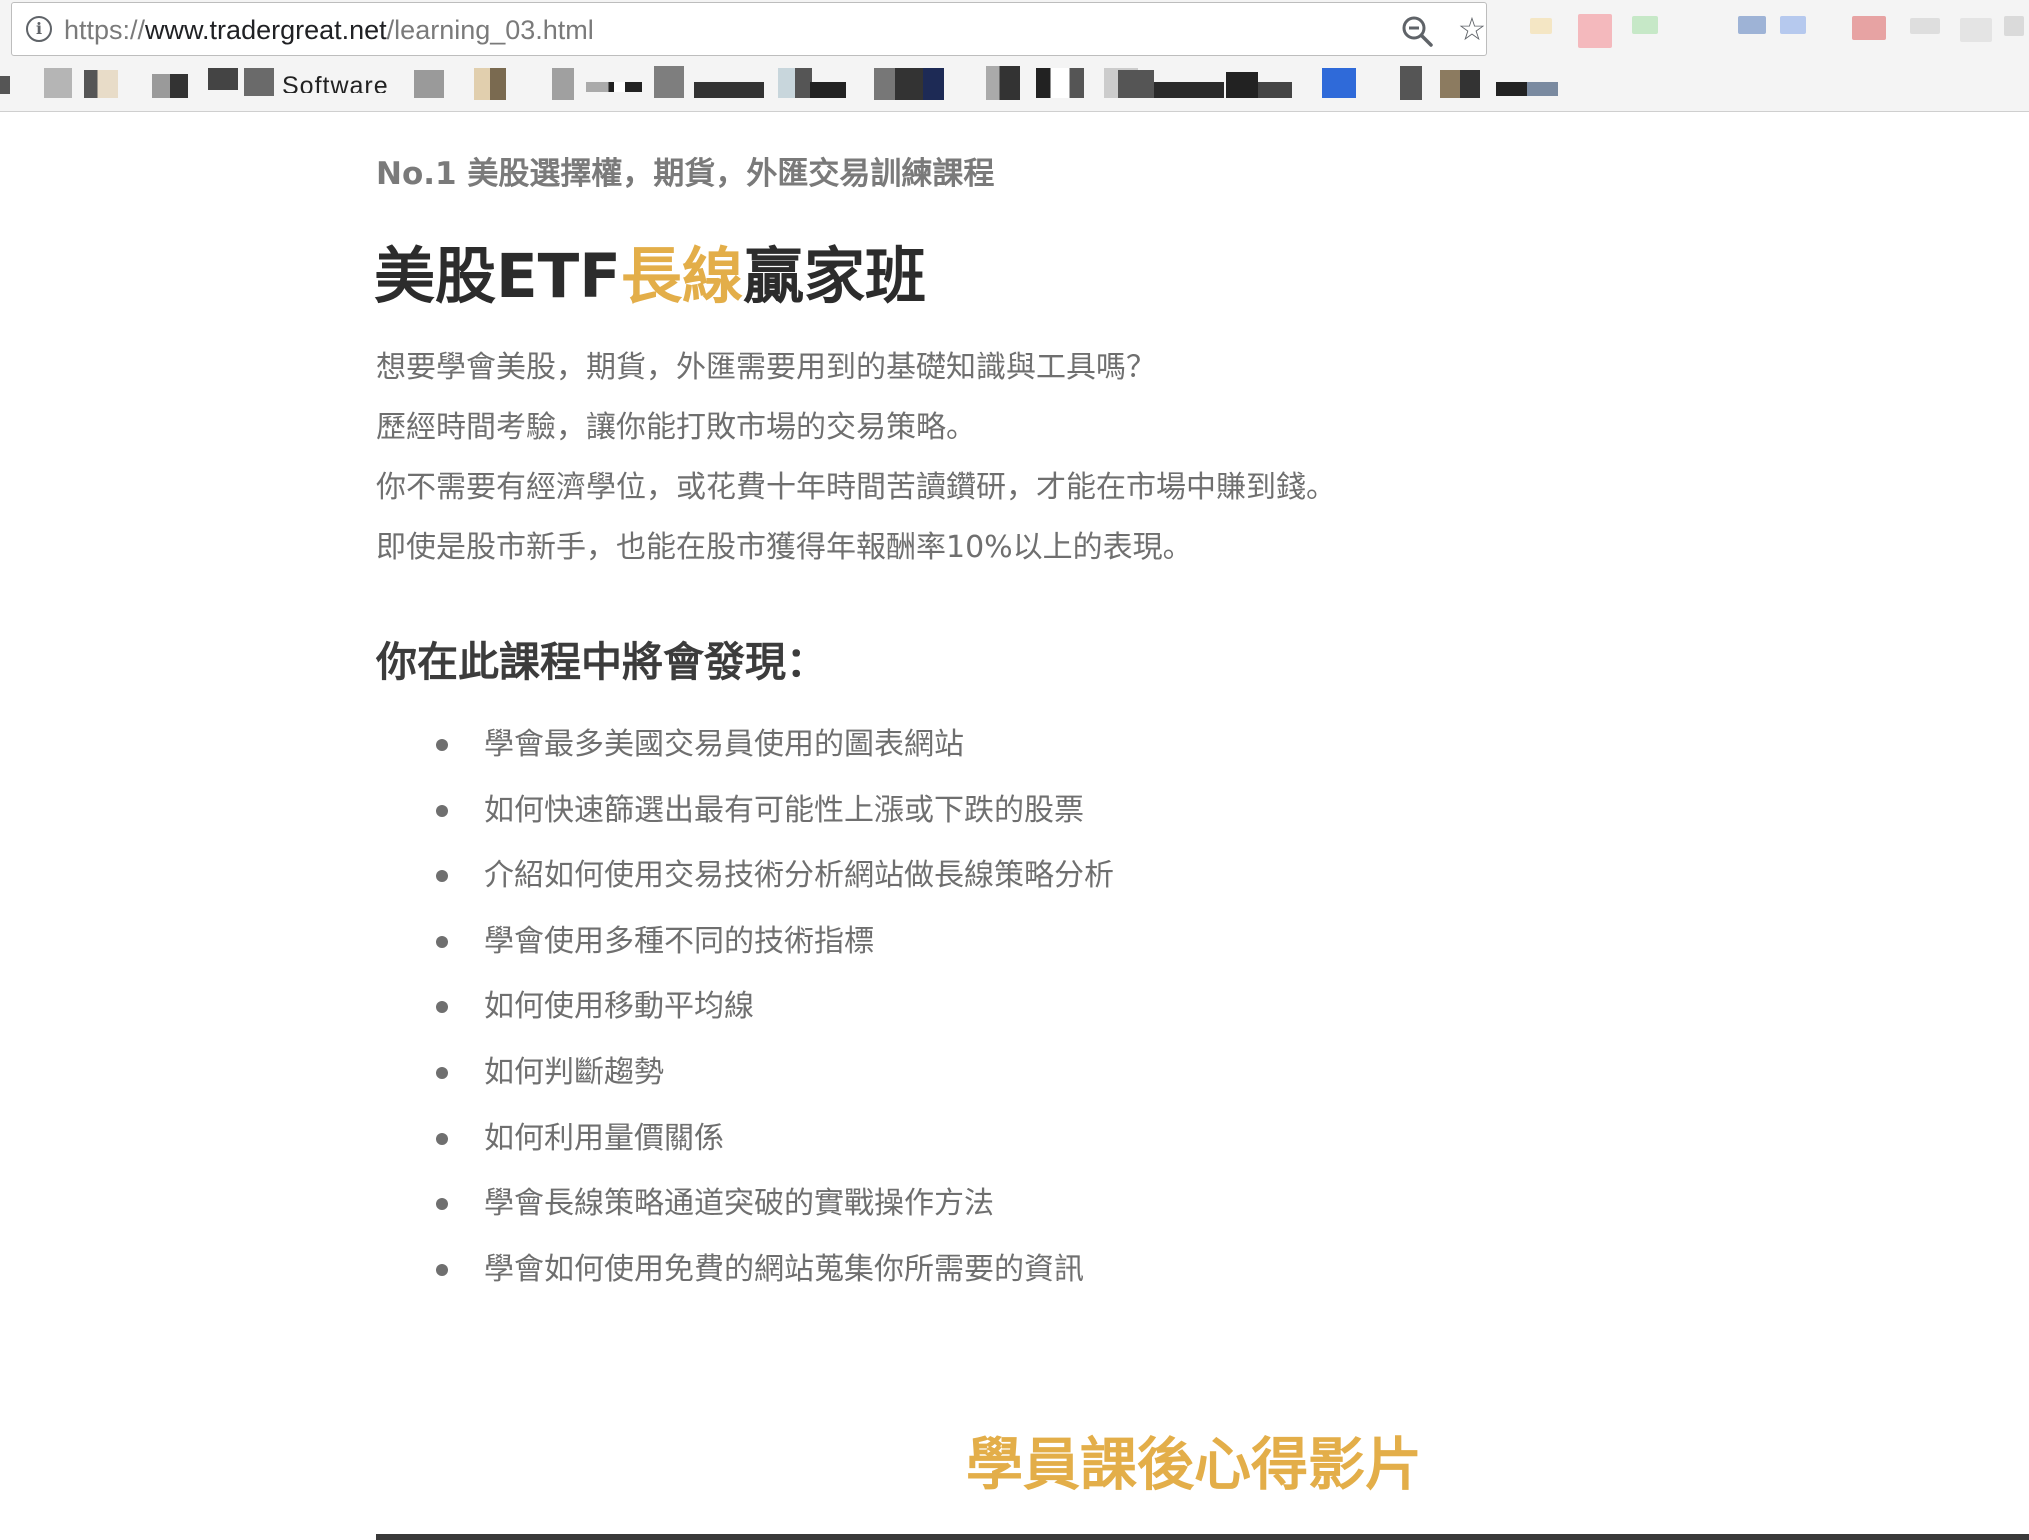 The image size is (2029, 1540). I want to click on list-item-text: 介紹如何使用交易技術分析網站做長線策略分析, so click(799, 876).